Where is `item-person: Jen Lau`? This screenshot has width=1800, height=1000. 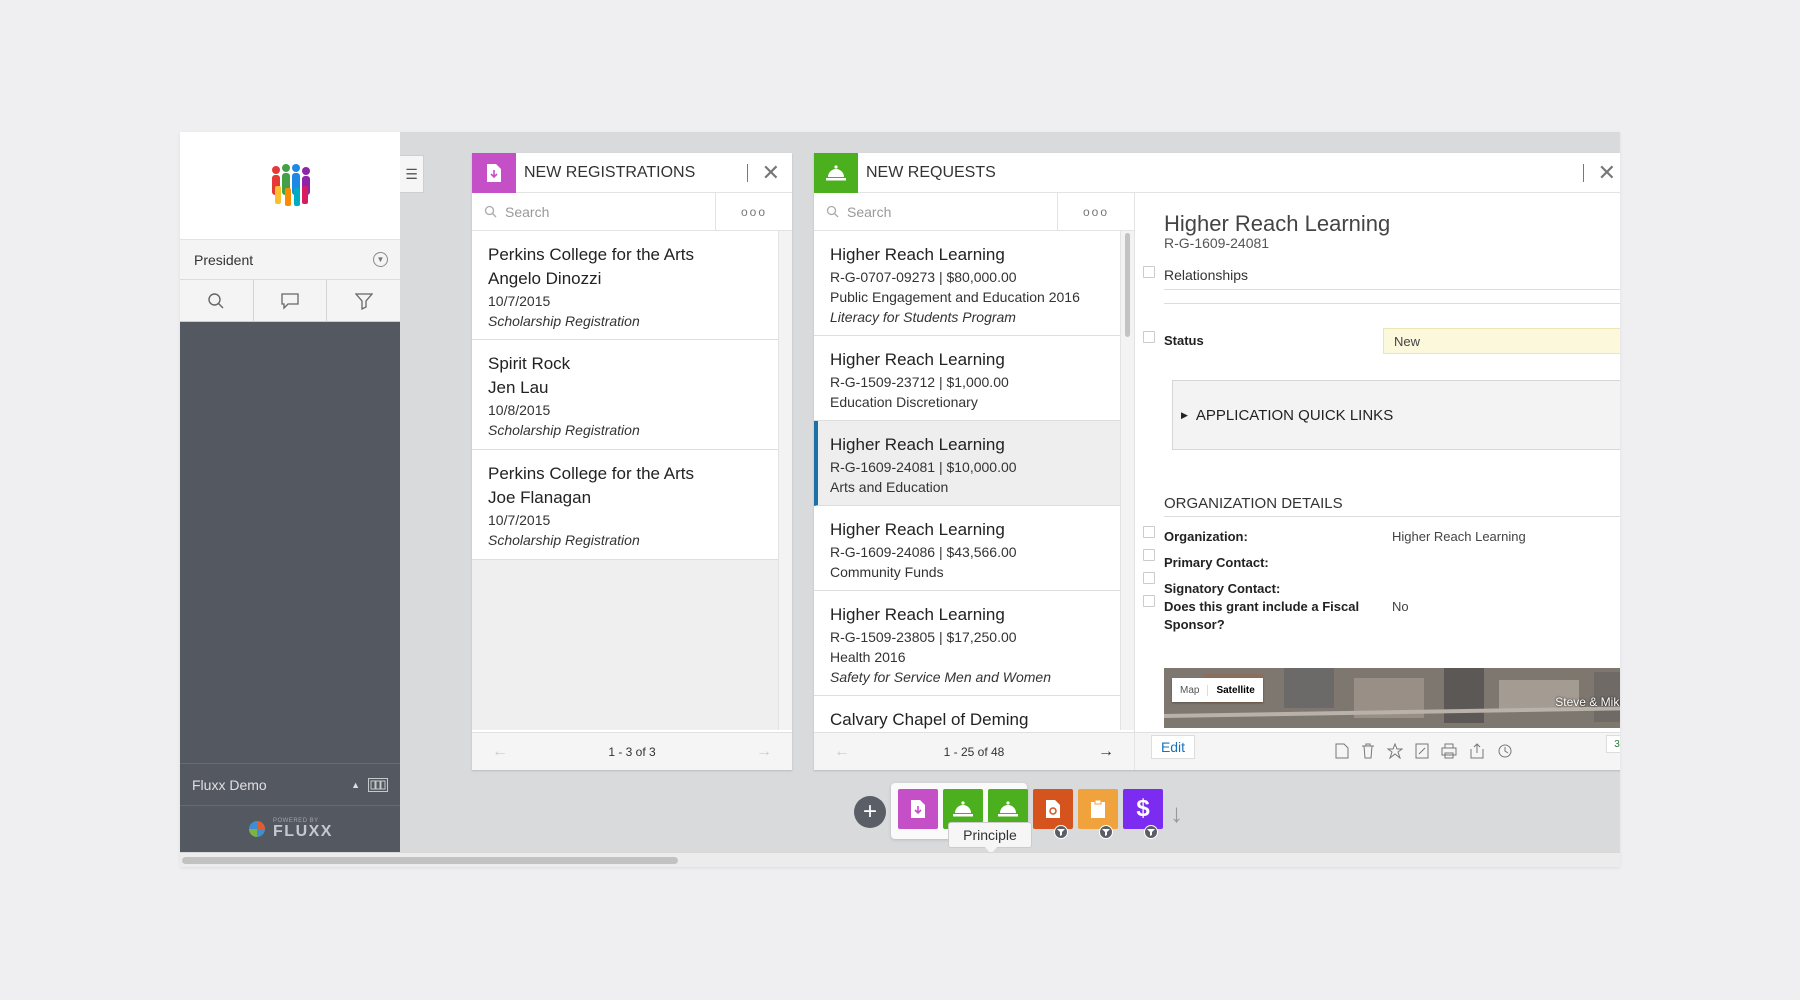
item-person: Jen Lau is located at coordinates (518, 387).